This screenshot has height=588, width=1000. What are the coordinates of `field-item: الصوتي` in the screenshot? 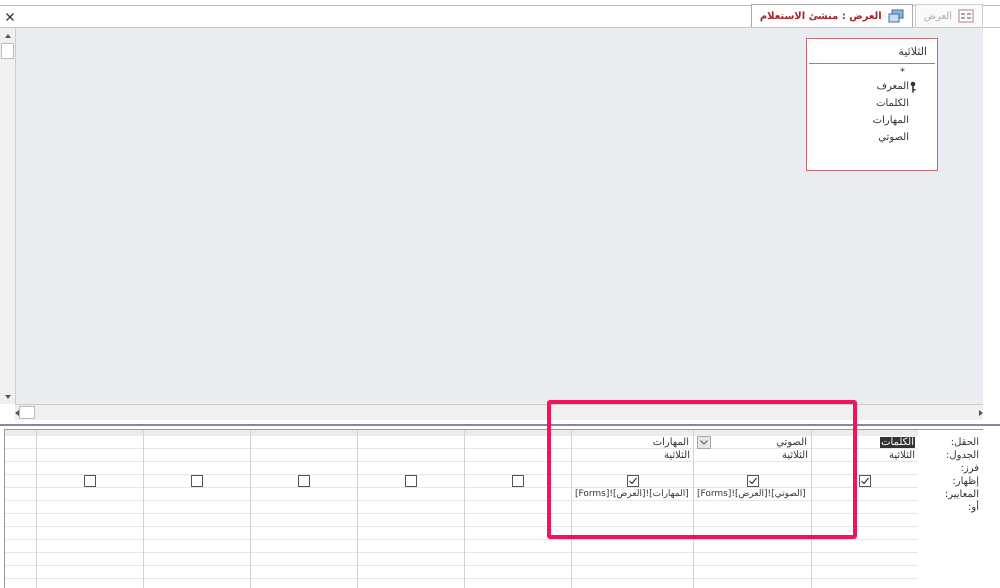 It's located at (893, 137).